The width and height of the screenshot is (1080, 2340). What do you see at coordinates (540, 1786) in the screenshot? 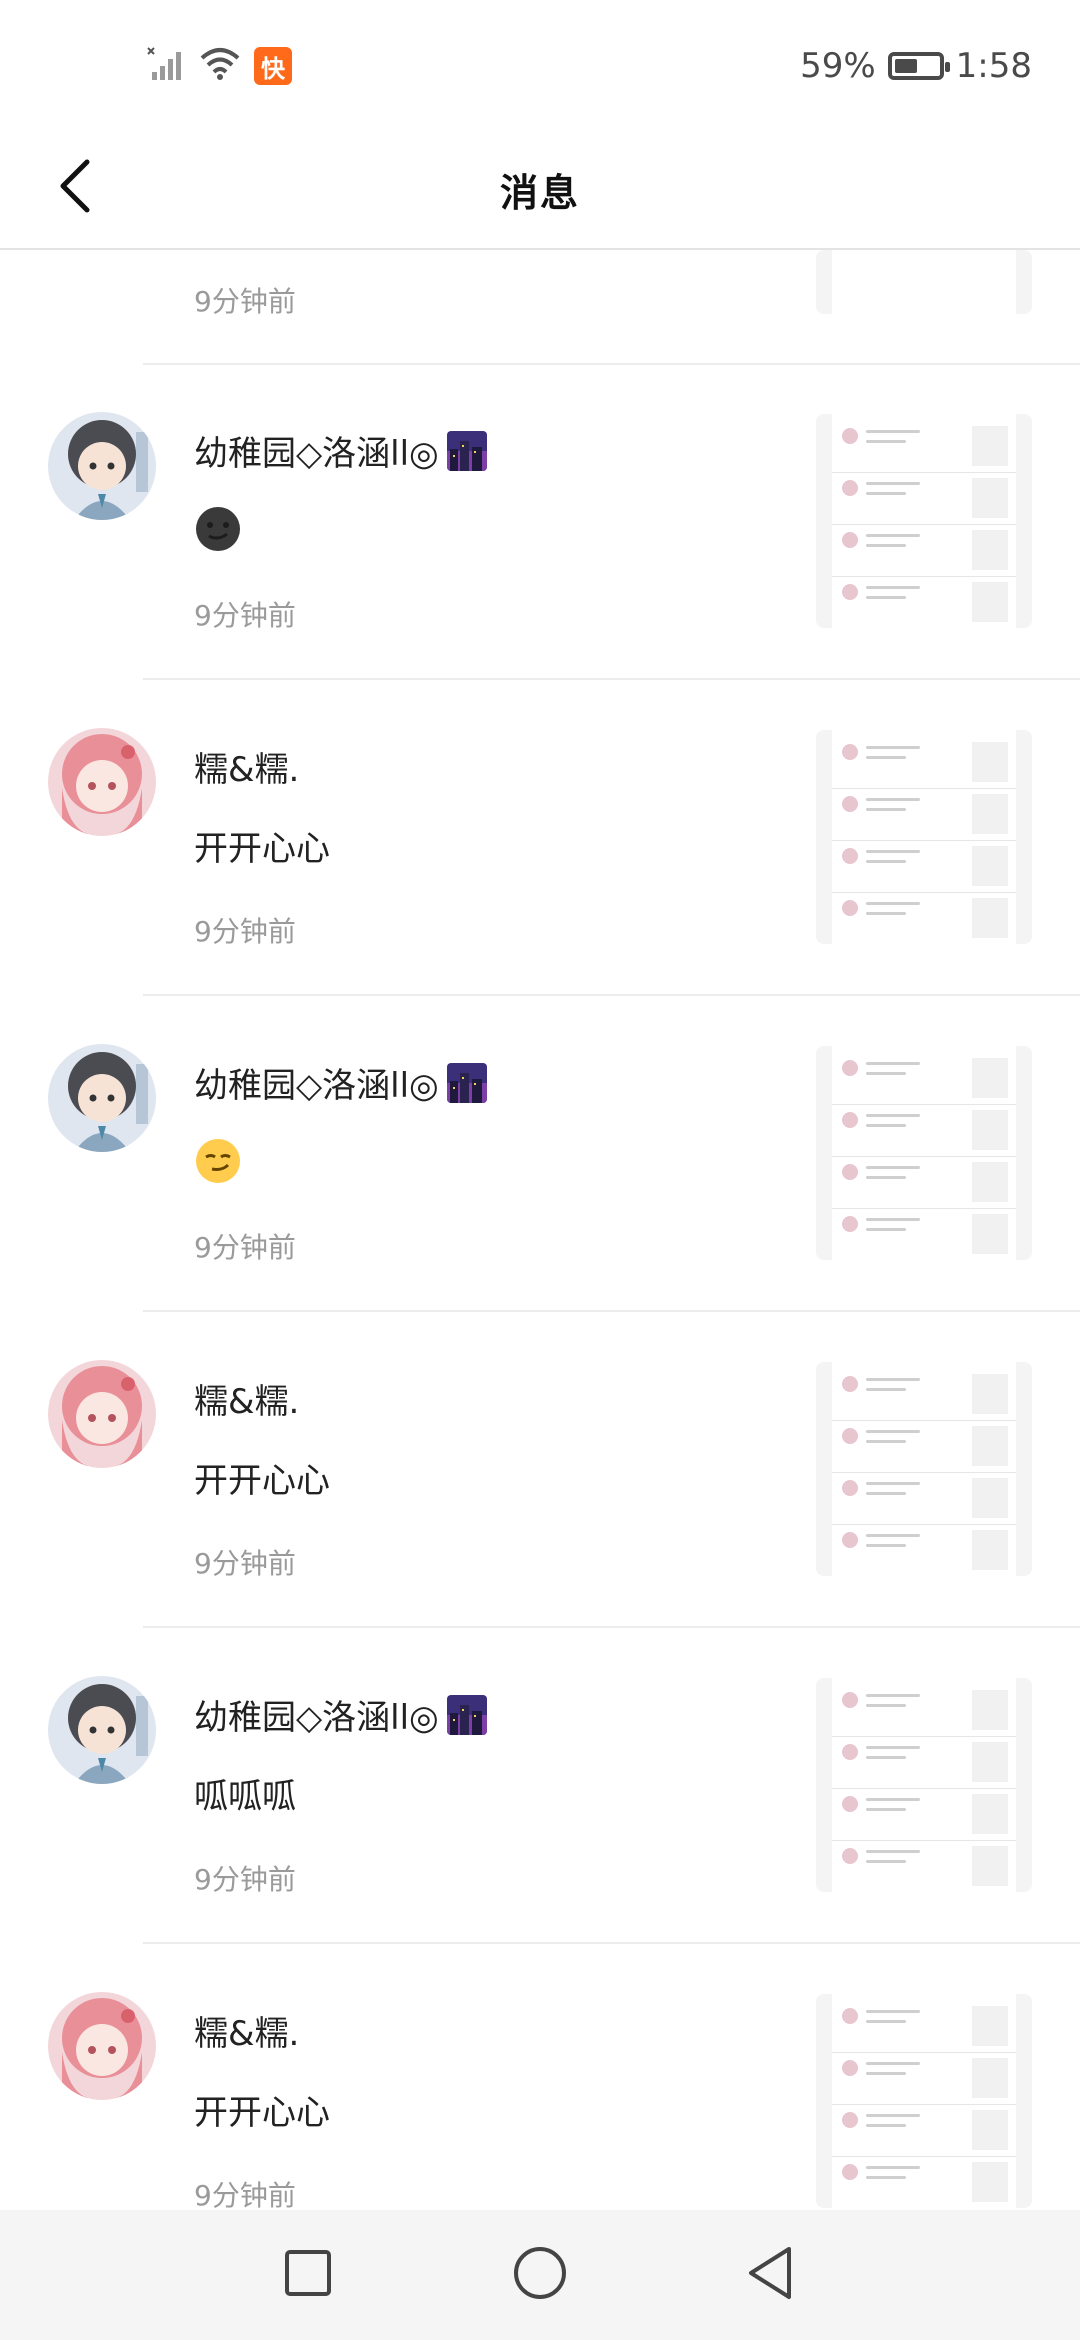
I see `message-list-item: 幼稚园◇洛涵ll◎ 呱呱呱 9分钟前` at bounding box center [540, 1786].